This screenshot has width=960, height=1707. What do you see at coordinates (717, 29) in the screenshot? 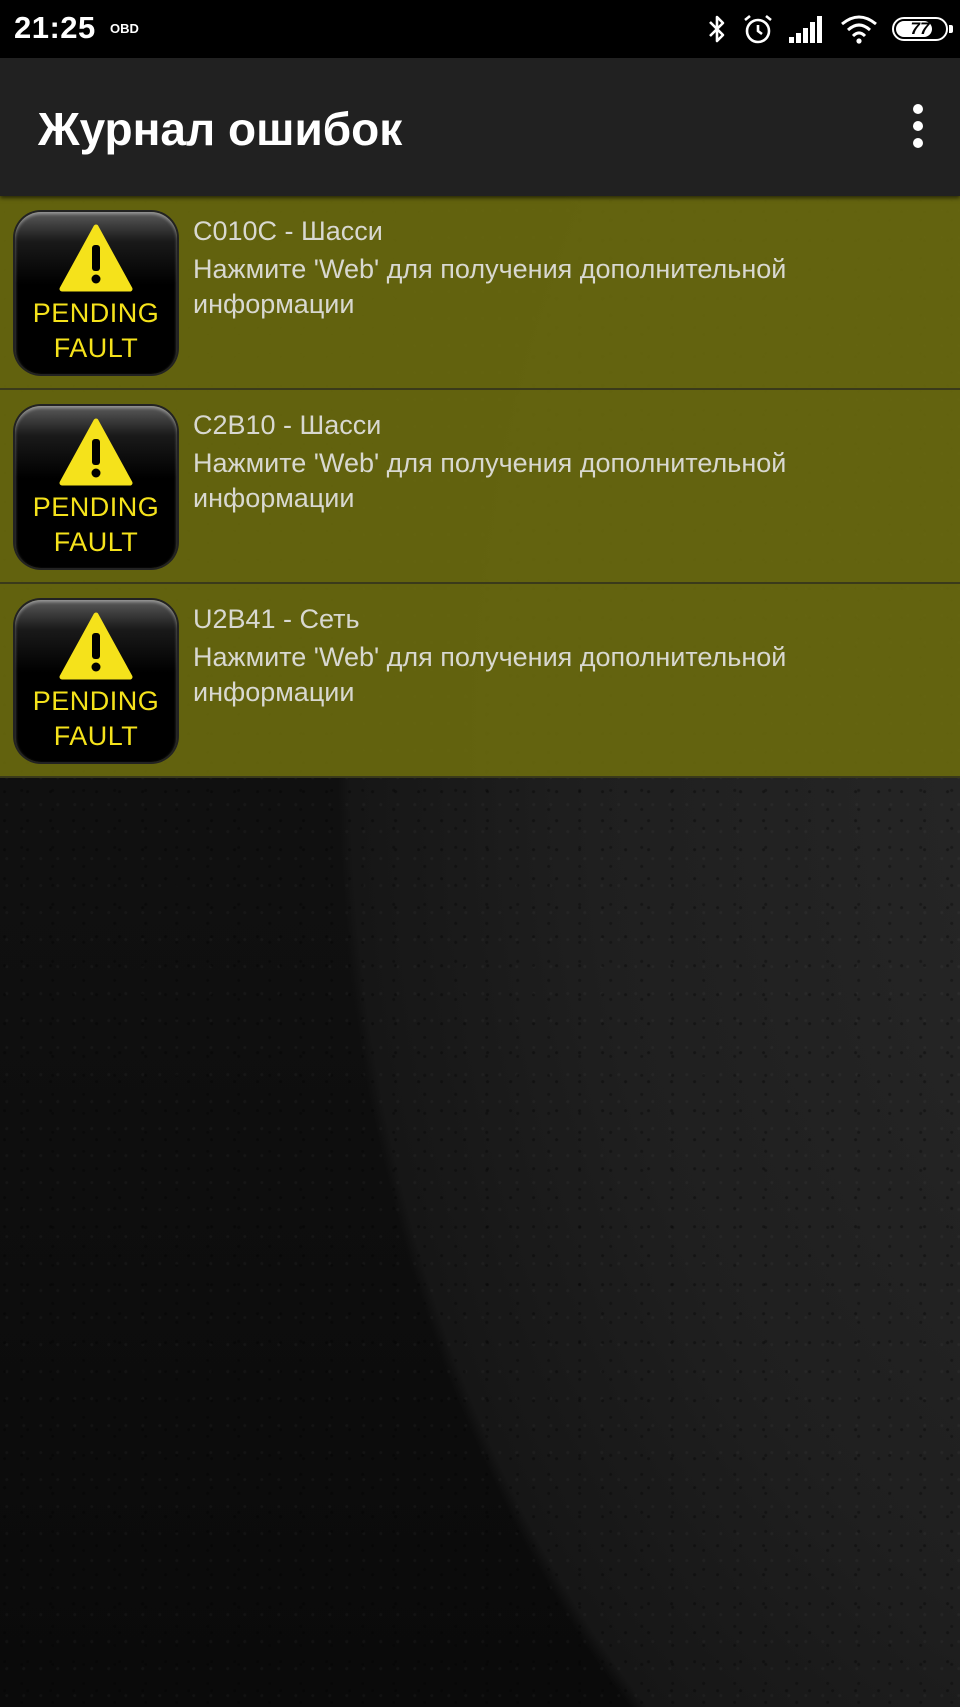
I see `bluetooth-icon` at bounding box center [717, 29].